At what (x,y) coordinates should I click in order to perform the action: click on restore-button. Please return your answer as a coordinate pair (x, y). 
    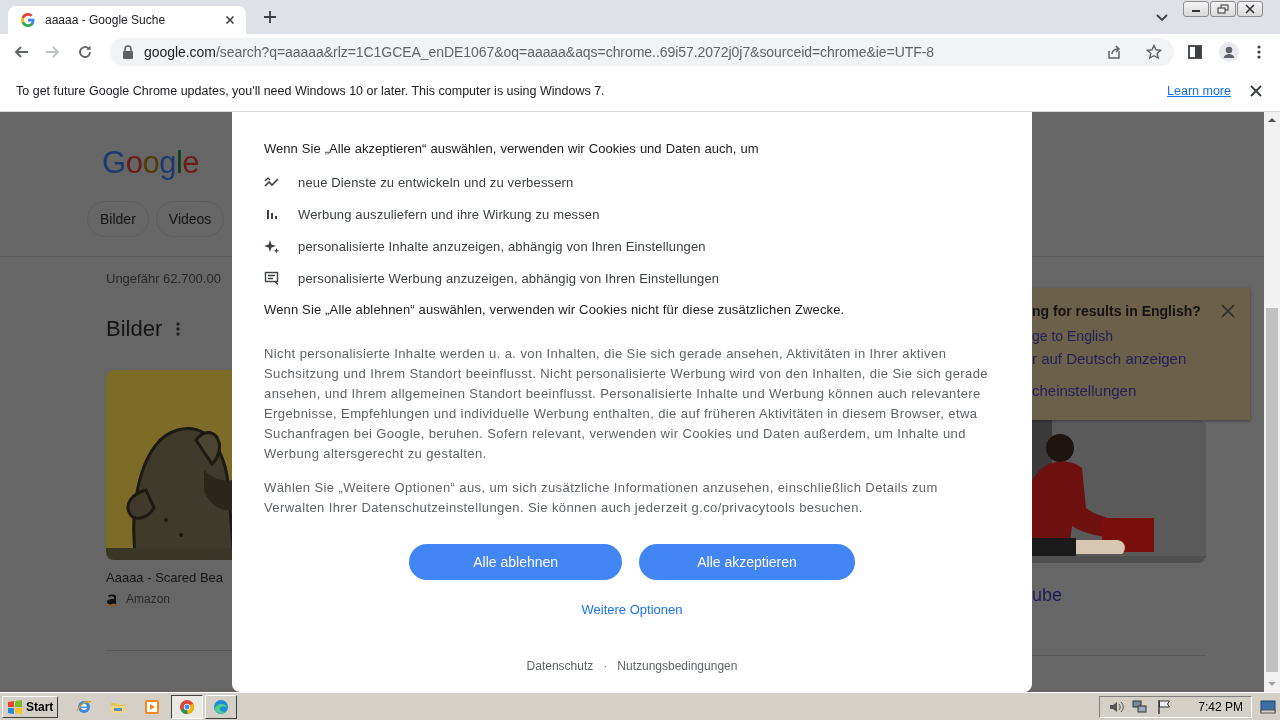
    Looking at the image, I should click on (1223, 9).